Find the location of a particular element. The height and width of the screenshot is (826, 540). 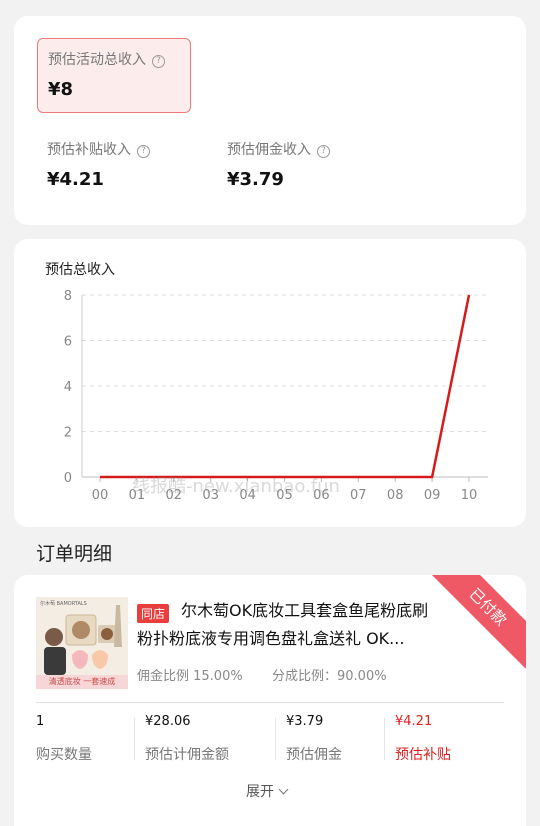

commission-income-value: ¥3.79 is located at coordinates (255, 179).